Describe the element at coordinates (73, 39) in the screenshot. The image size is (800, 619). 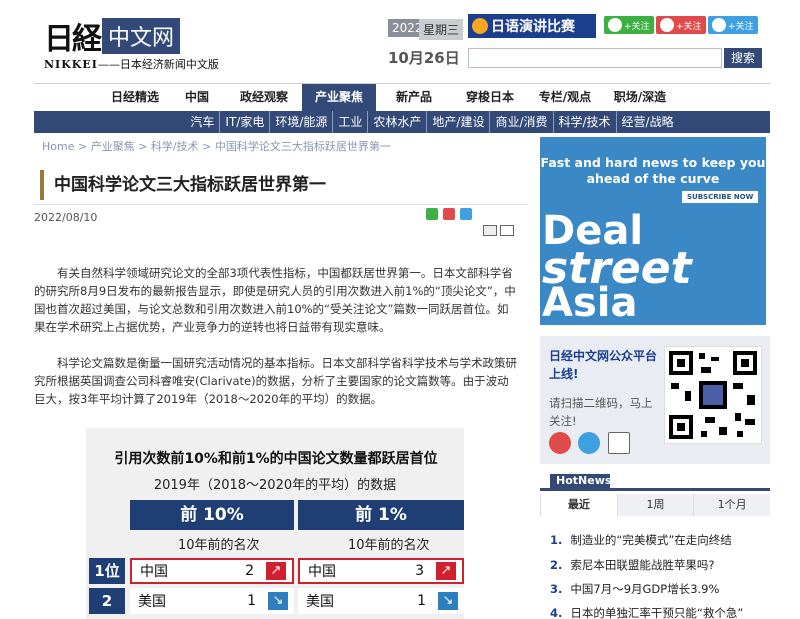
I see `logo-nikkei-jp: 日経` at that location.